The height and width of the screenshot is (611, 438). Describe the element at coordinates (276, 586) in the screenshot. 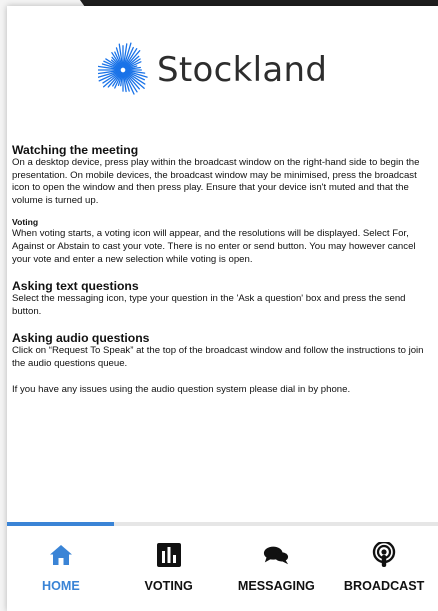

I see `tab-messaging-label: MESSAGING` at that location.